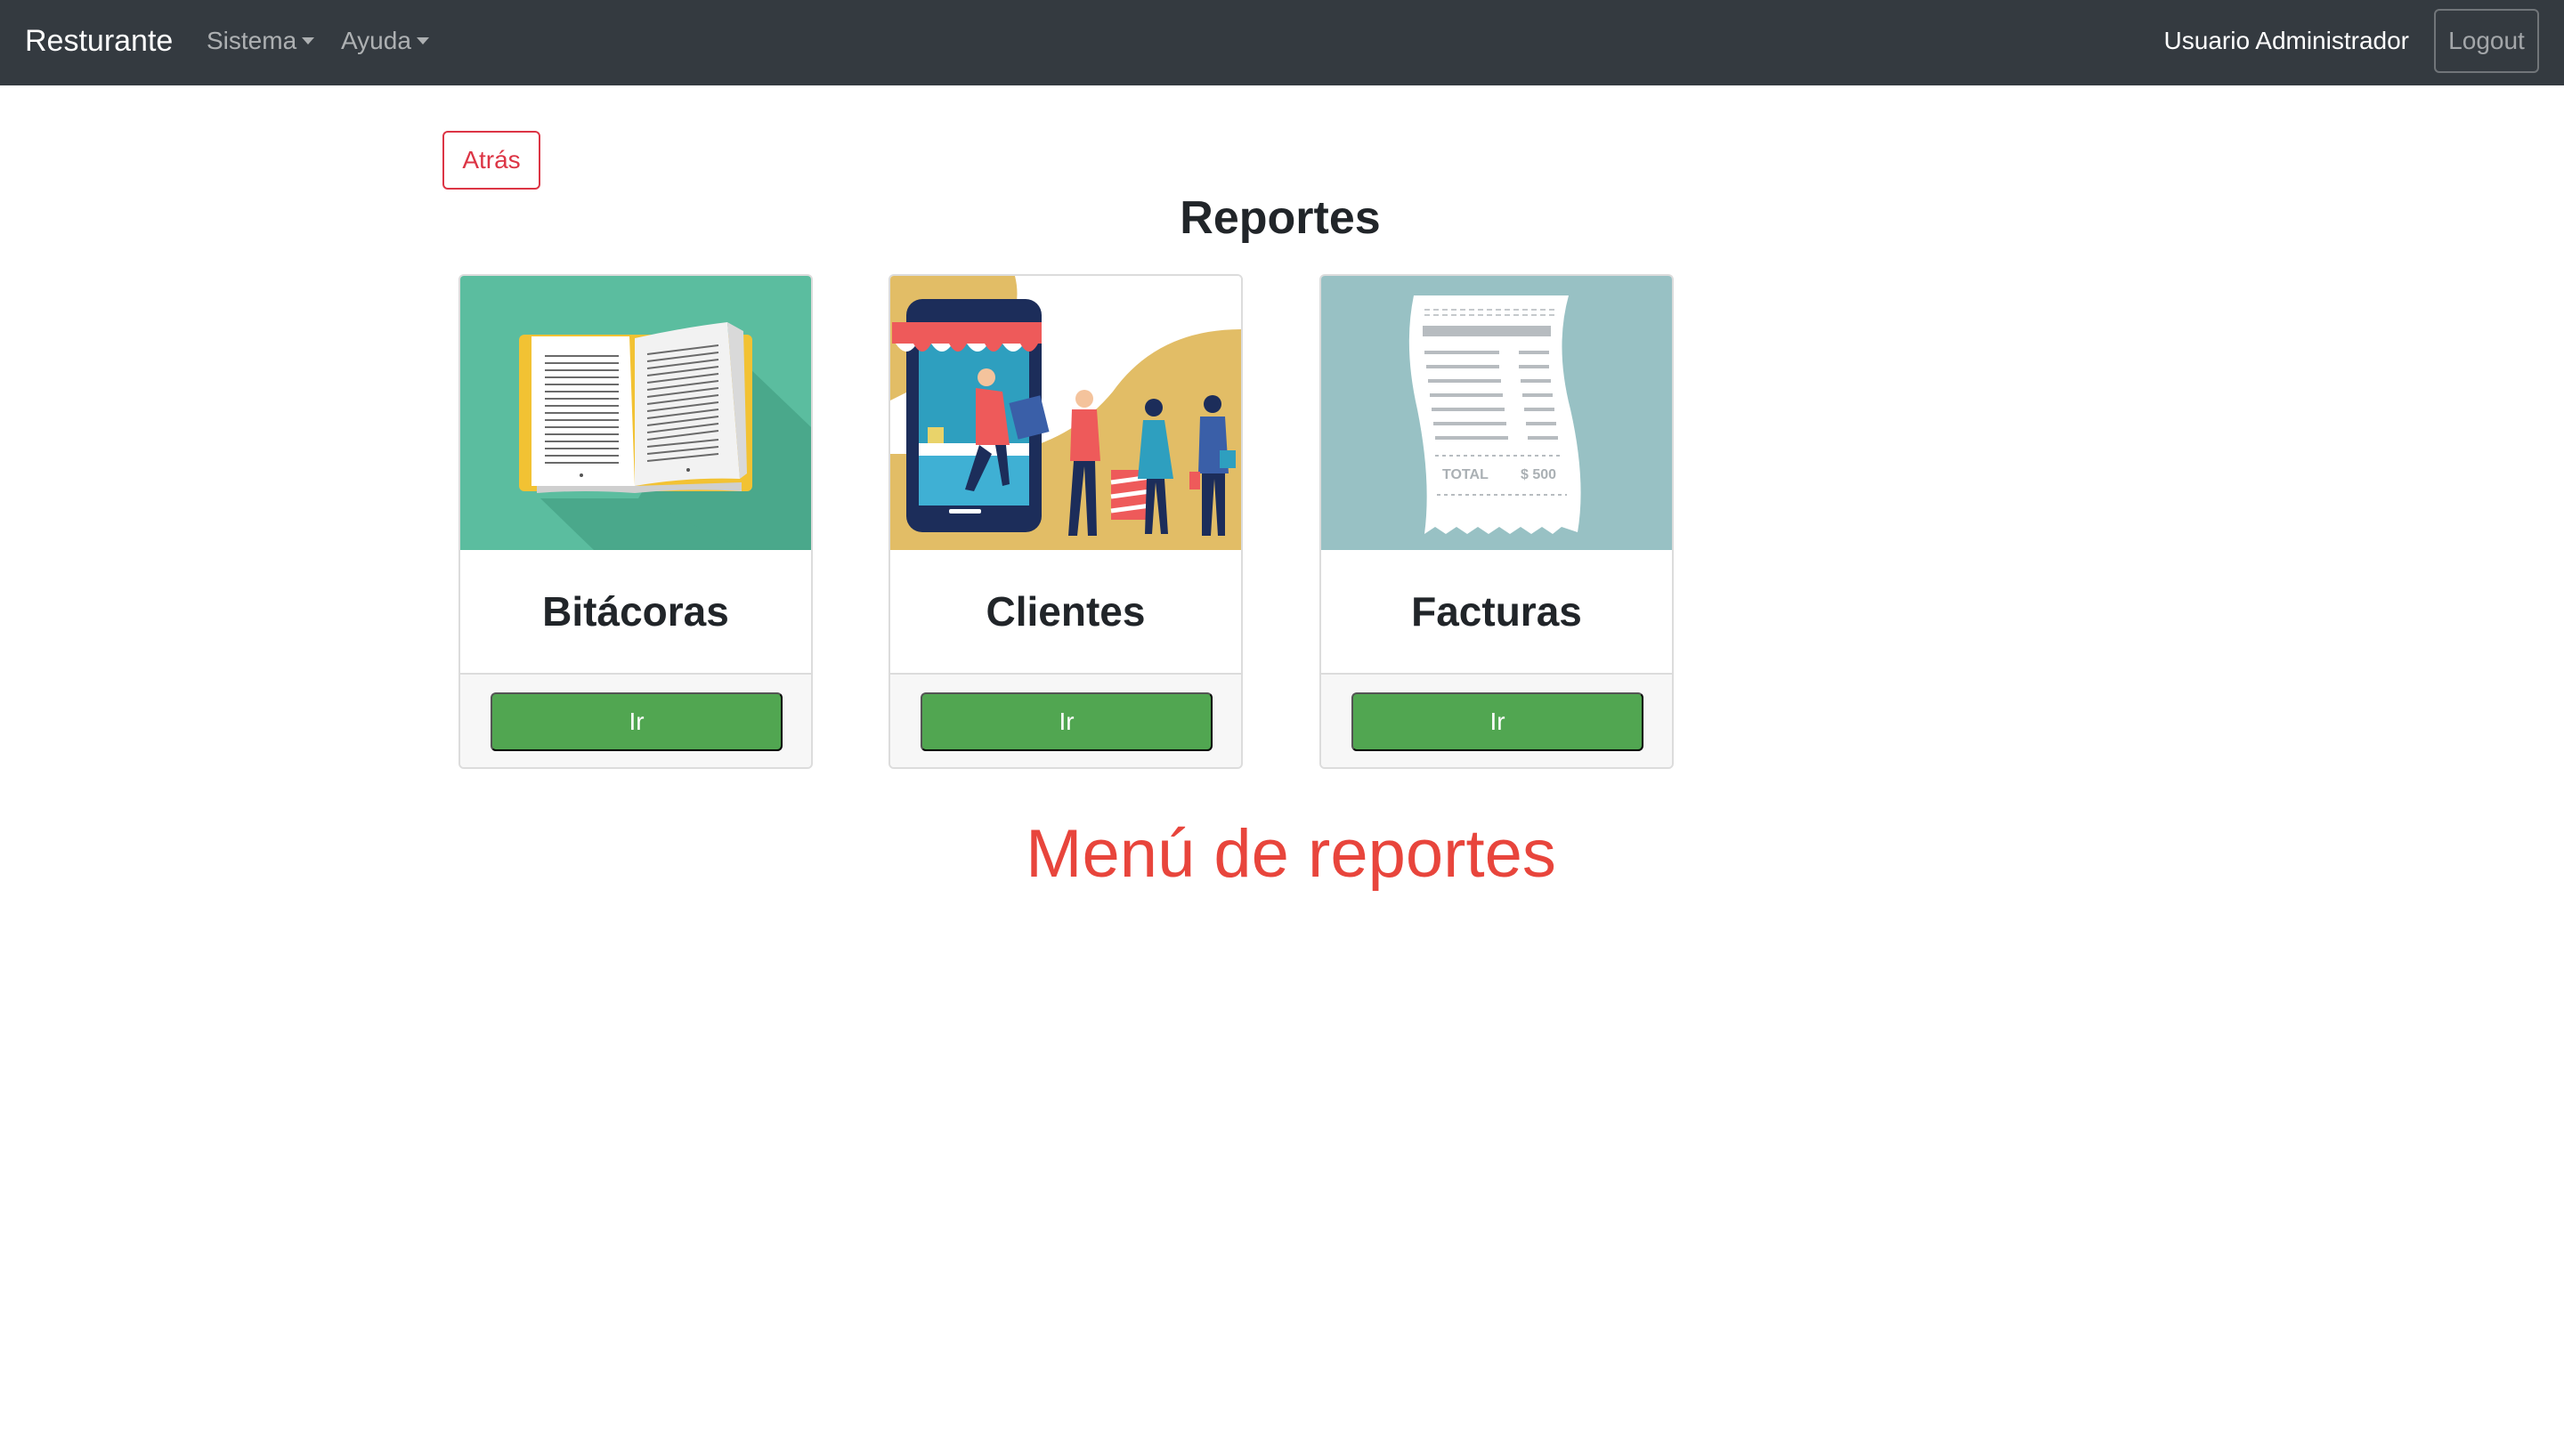  Describe the element at coordinates (635, 413) in the screenshot. I see `book-illustration` at that location.